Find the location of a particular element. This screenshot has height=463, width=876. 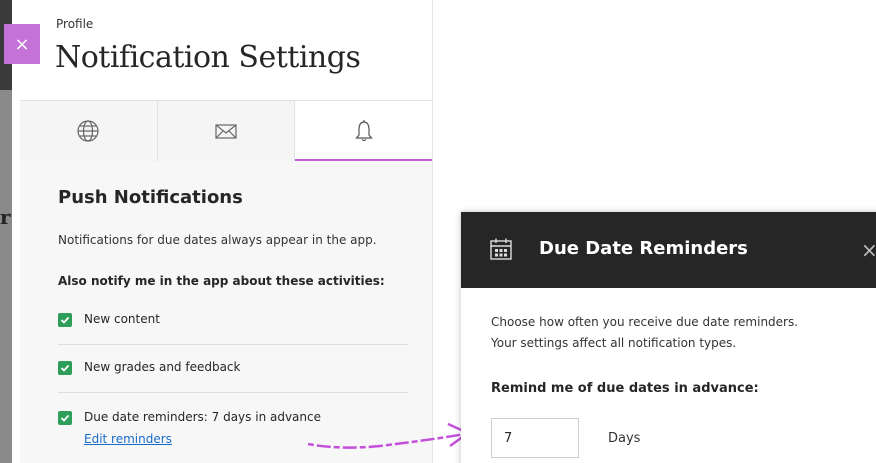

envelope-icon is located at coordinates (226, 131).